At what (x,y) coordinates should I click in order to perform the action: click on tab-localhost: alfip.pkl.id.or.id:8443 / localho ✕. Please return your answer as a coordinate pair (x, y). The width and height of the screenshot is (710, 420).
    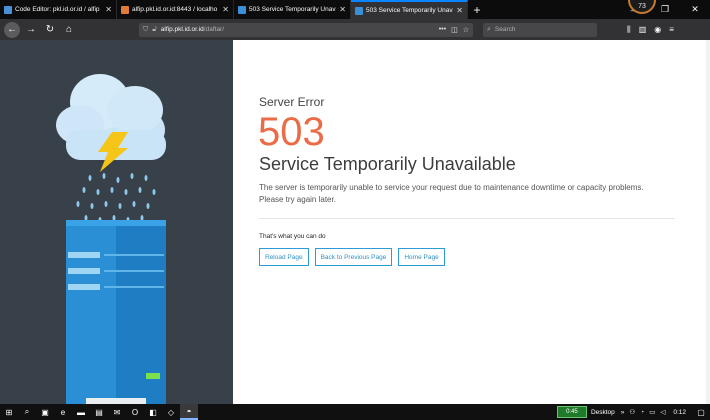
    Looking at the image, I should click on (175, 9).